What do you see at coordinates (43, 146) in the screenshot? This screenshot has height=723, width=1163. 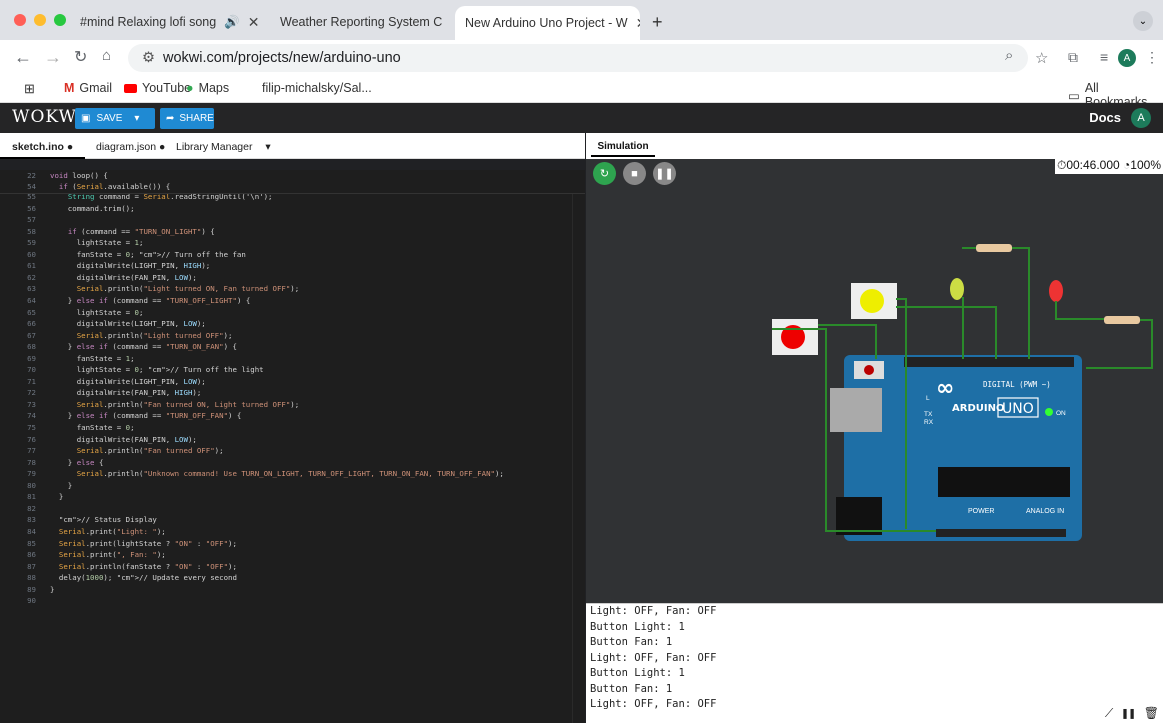 I see `tab-sketch: sketch.ino ●` at bounding box center [43, 146].